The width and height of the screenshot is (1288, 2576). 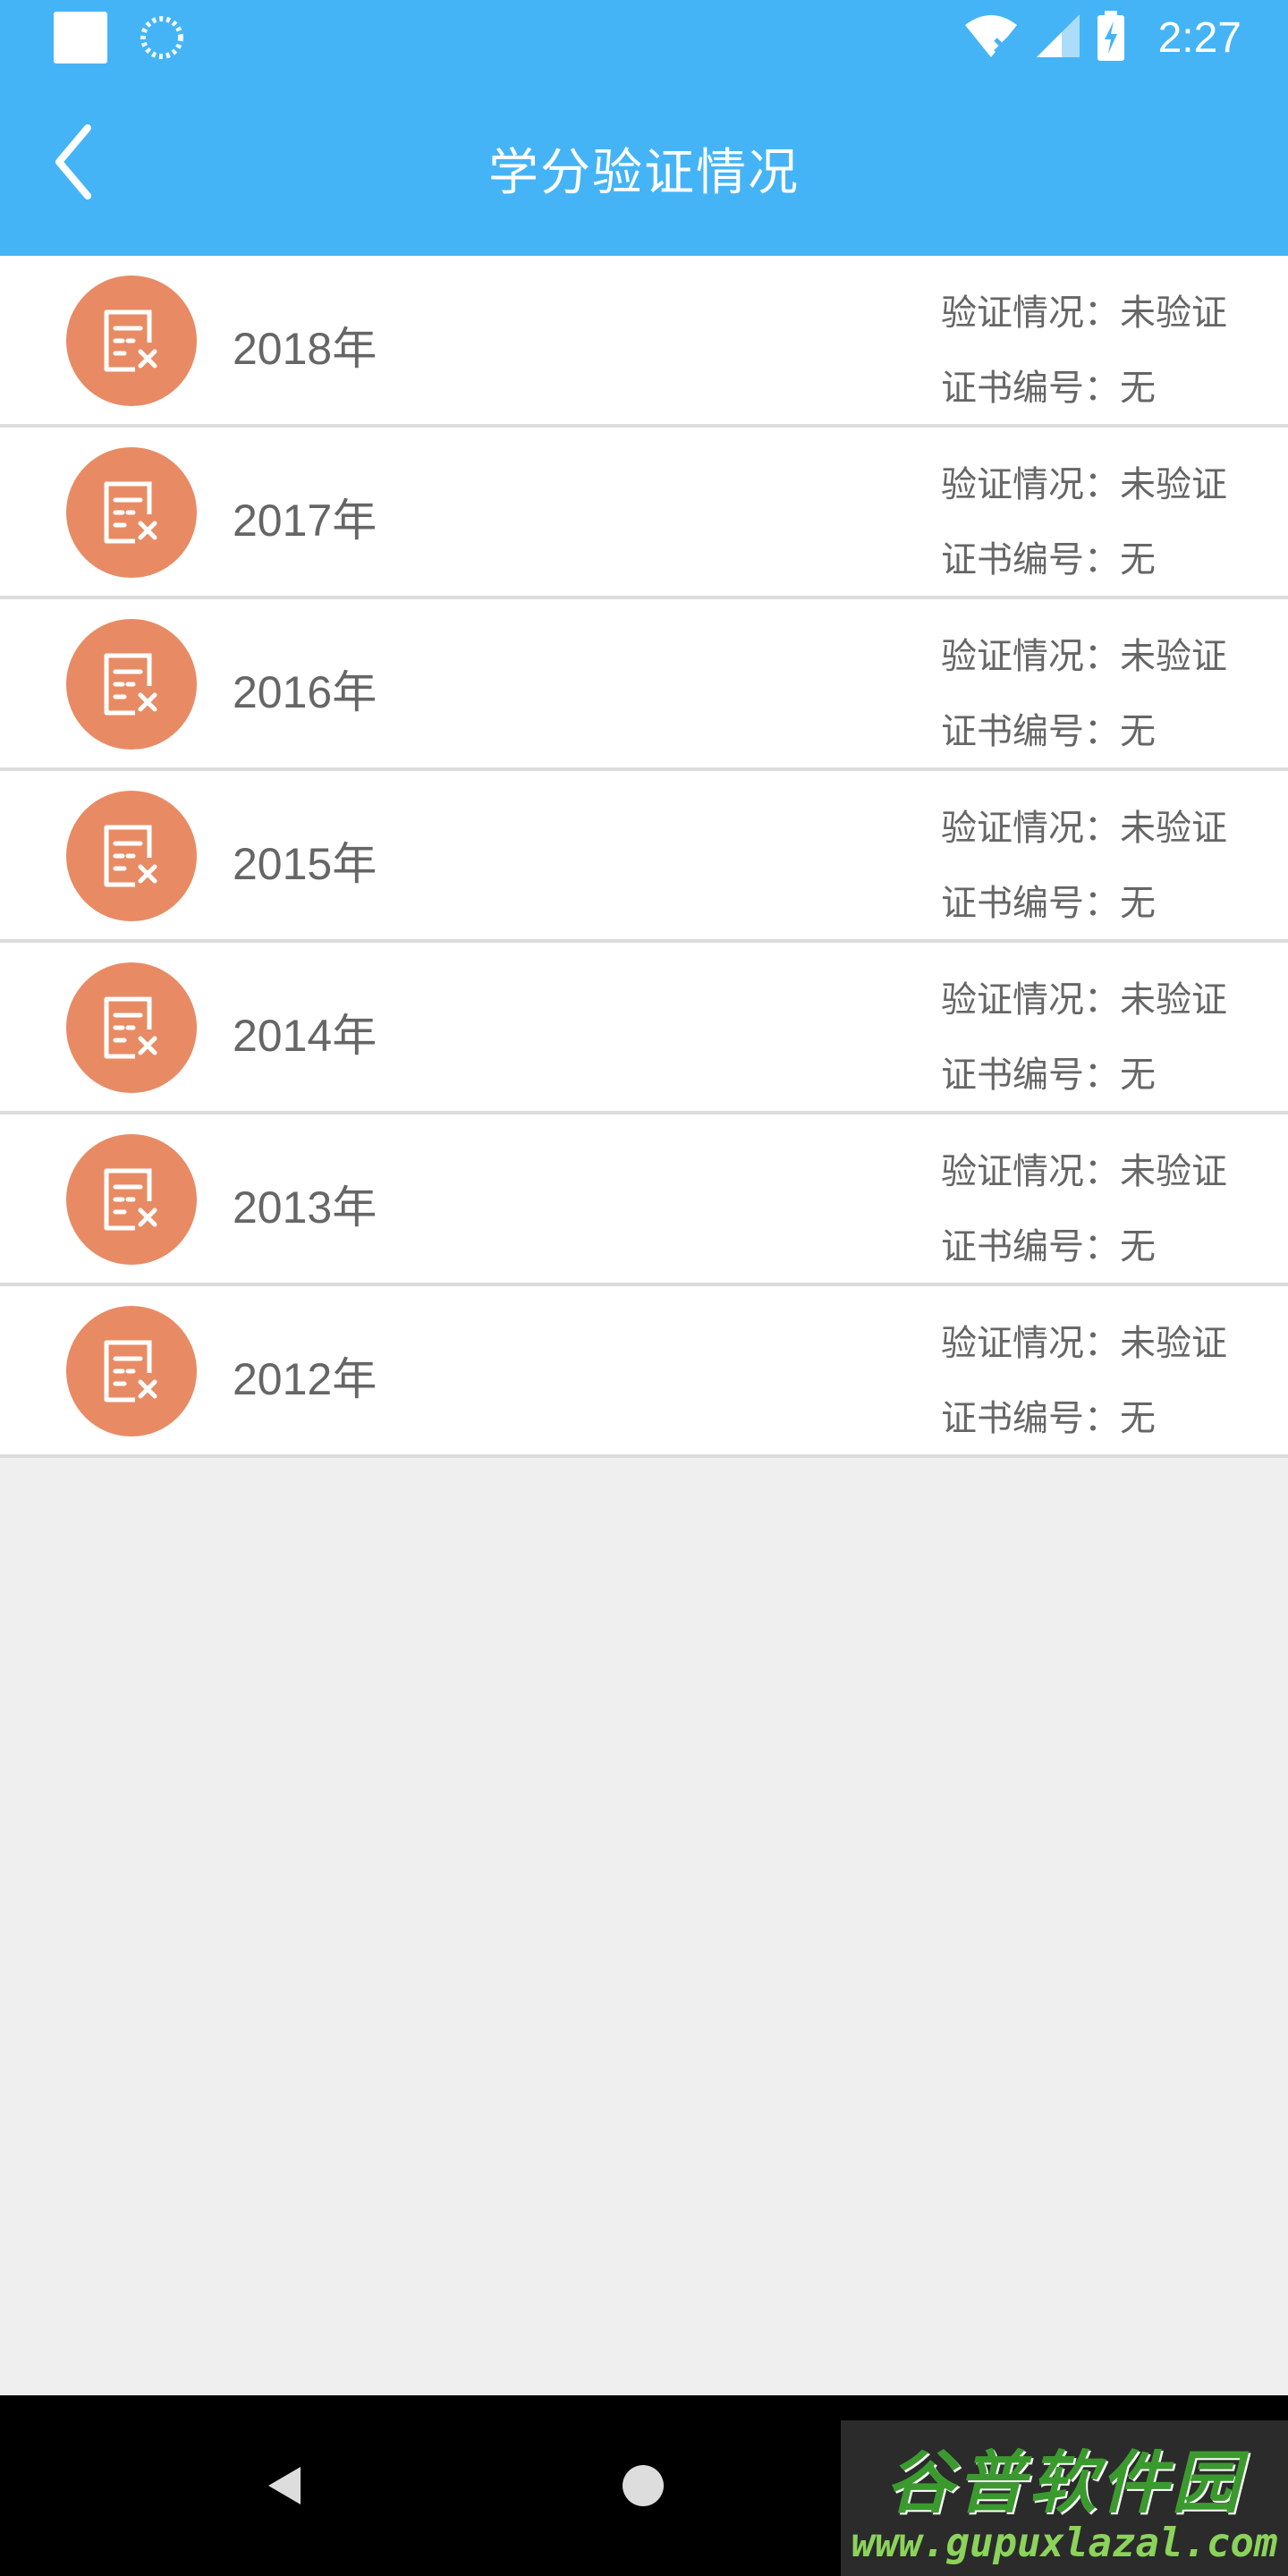 What do you see at coordinates (644, 1372) in the screenshot?
I see `list-item: 2012年 验证情况：未验证 证书编号：无` at bounding box center [644, 1372].